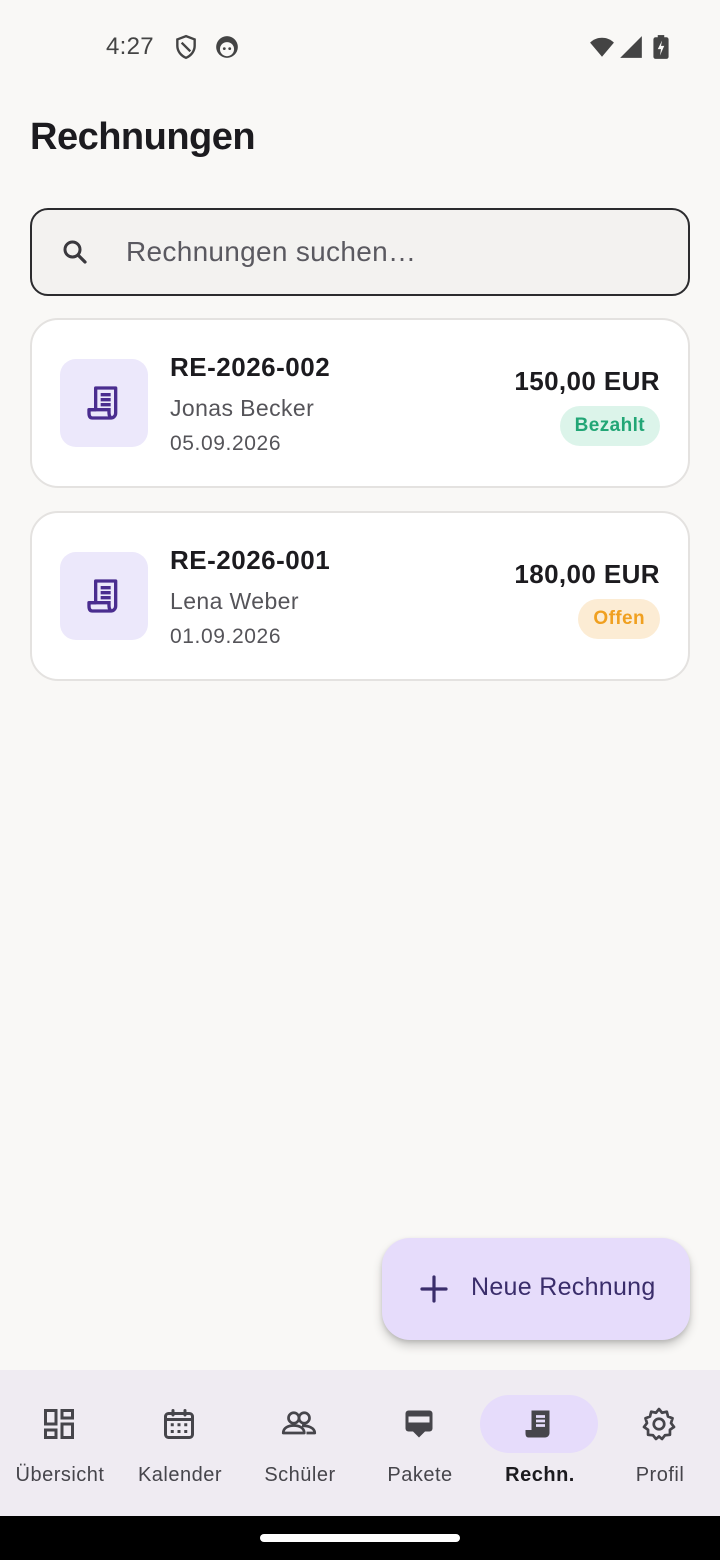  What do you see at coordinates (563, 1287) in the screenshot?
I see `new-invoice-label: Neue Rechnung` at bounding box center [563, 1287].